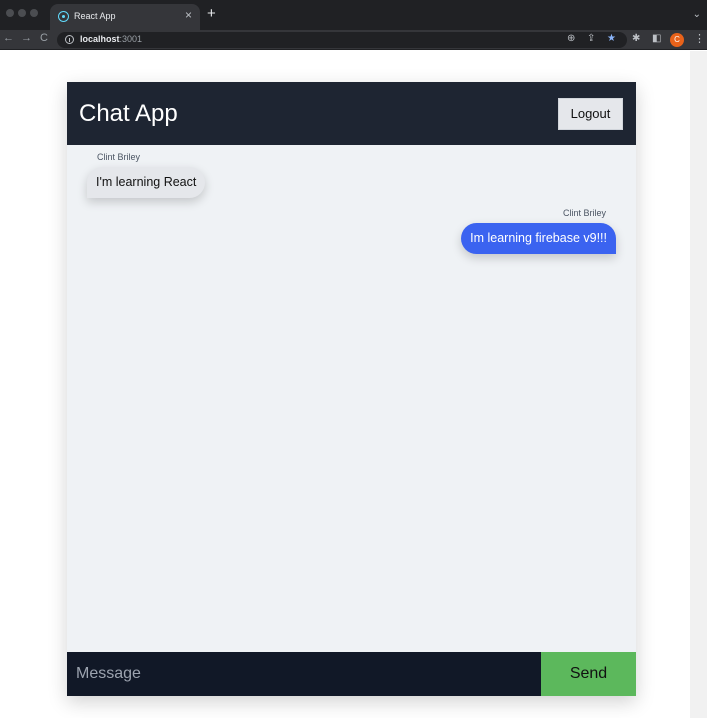  I want to click on message-received: Clint Briley I'm learning React, so click(146, 175).